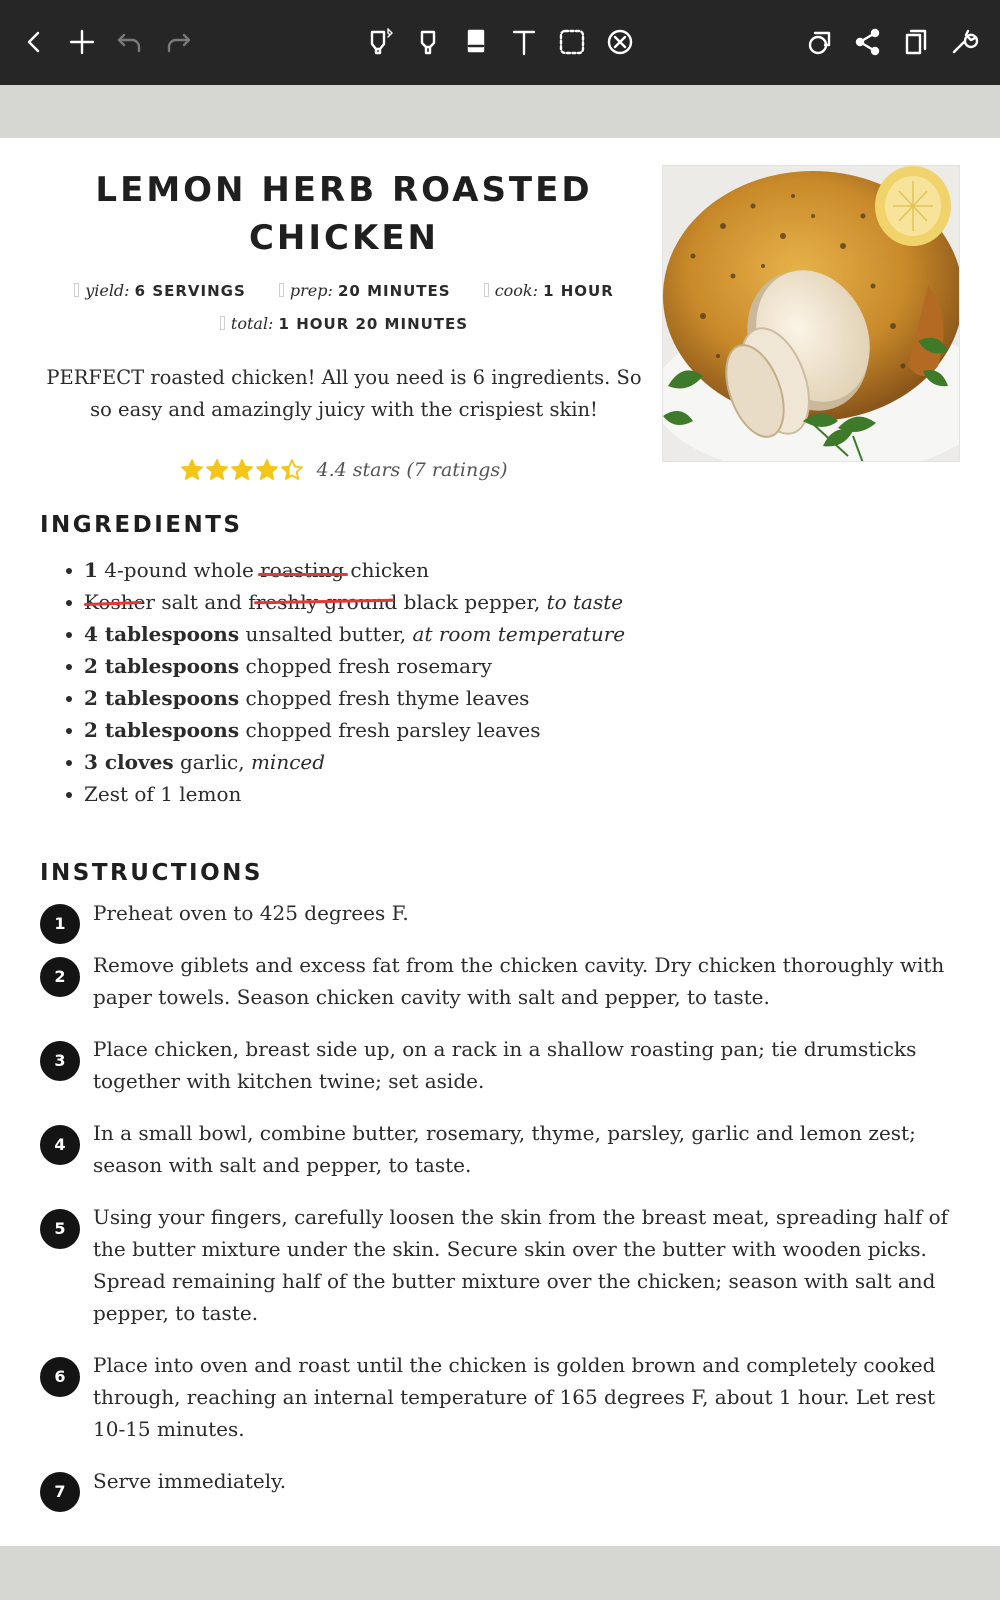 This screenshot has width=1000, height=1600. Describe the element at coordinates (281, 290) in the screenshot. I see `prep-icon` at that location.